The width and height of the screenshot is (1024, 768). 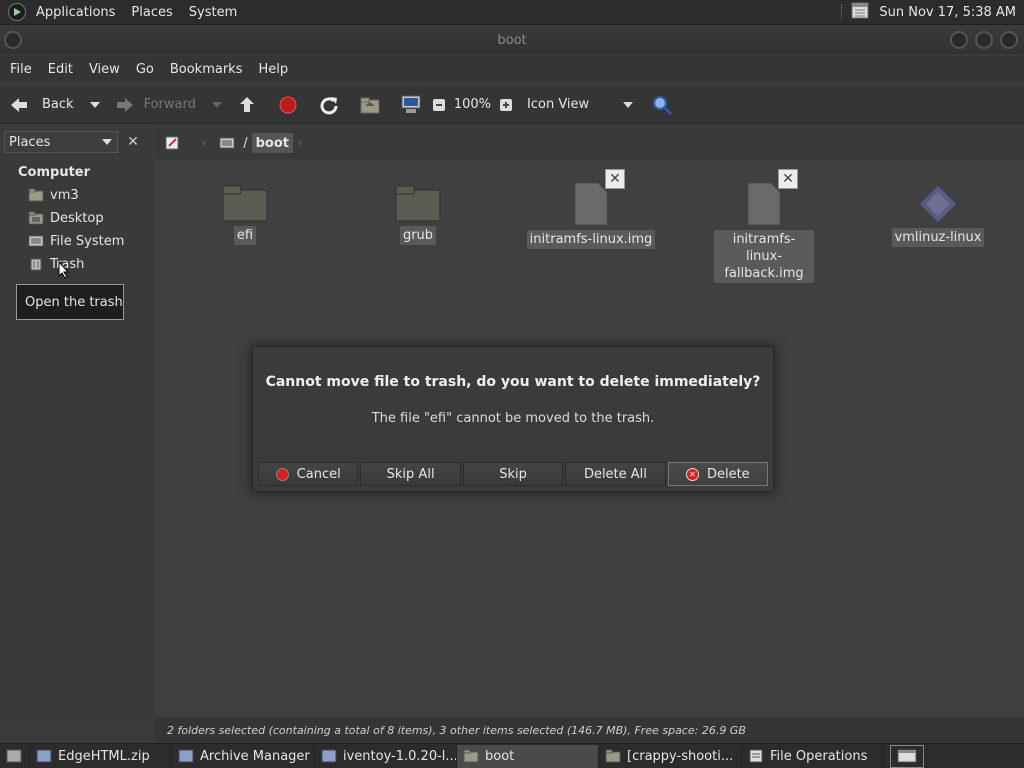 I want to click on menu-go: Go, so click(x=145, y=69).